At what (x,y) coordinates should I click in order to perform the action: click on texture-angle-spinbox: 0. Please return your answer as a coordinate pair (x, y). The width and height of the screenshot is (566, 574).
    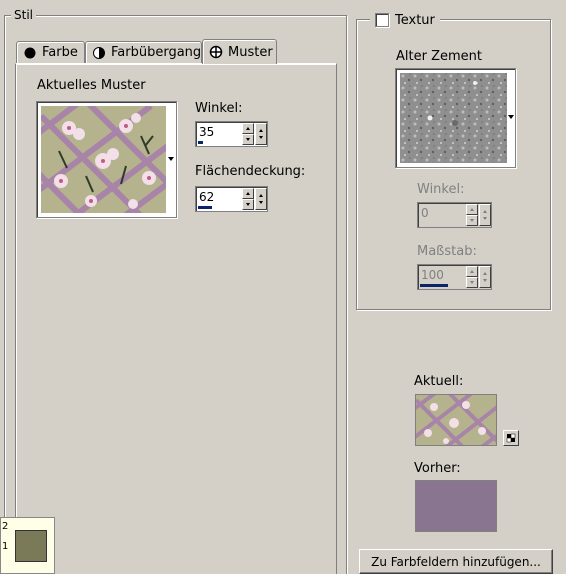
    Looking at the image, I should click on (454, 215).